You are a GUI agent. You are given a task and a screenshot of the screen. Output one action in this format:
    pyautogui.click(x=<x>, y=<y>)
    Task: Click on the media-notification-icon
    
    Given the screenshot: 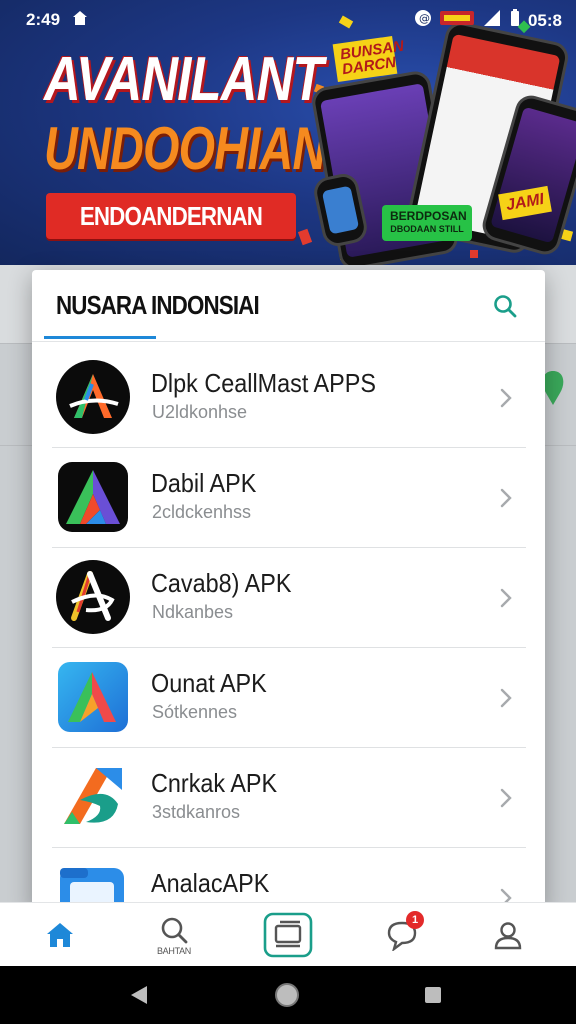 What is the action you would take?
    pyautogui.click(x=456, y=20)
    